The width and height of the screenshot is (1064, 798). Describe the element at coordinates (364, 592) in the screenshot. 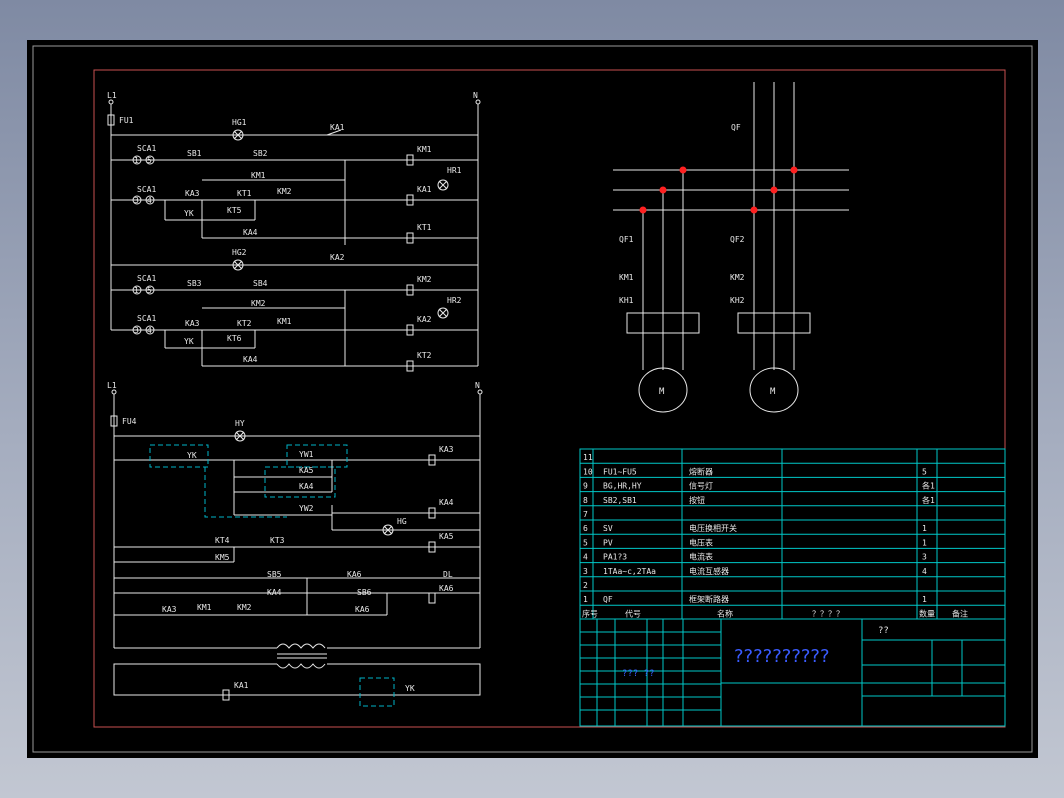

I see `svg-text: SB6` at that location.